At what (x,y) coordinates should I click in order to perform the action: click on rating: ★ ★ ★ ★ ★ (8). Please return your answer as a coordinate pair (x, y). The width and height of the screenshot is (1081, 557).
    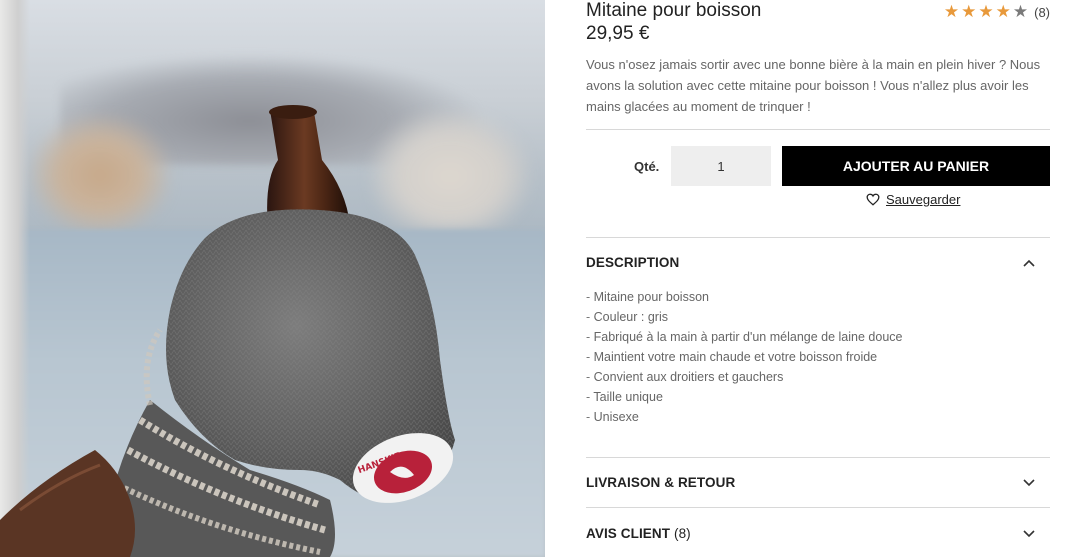
    Looking at the image, I should click on (997, 12).